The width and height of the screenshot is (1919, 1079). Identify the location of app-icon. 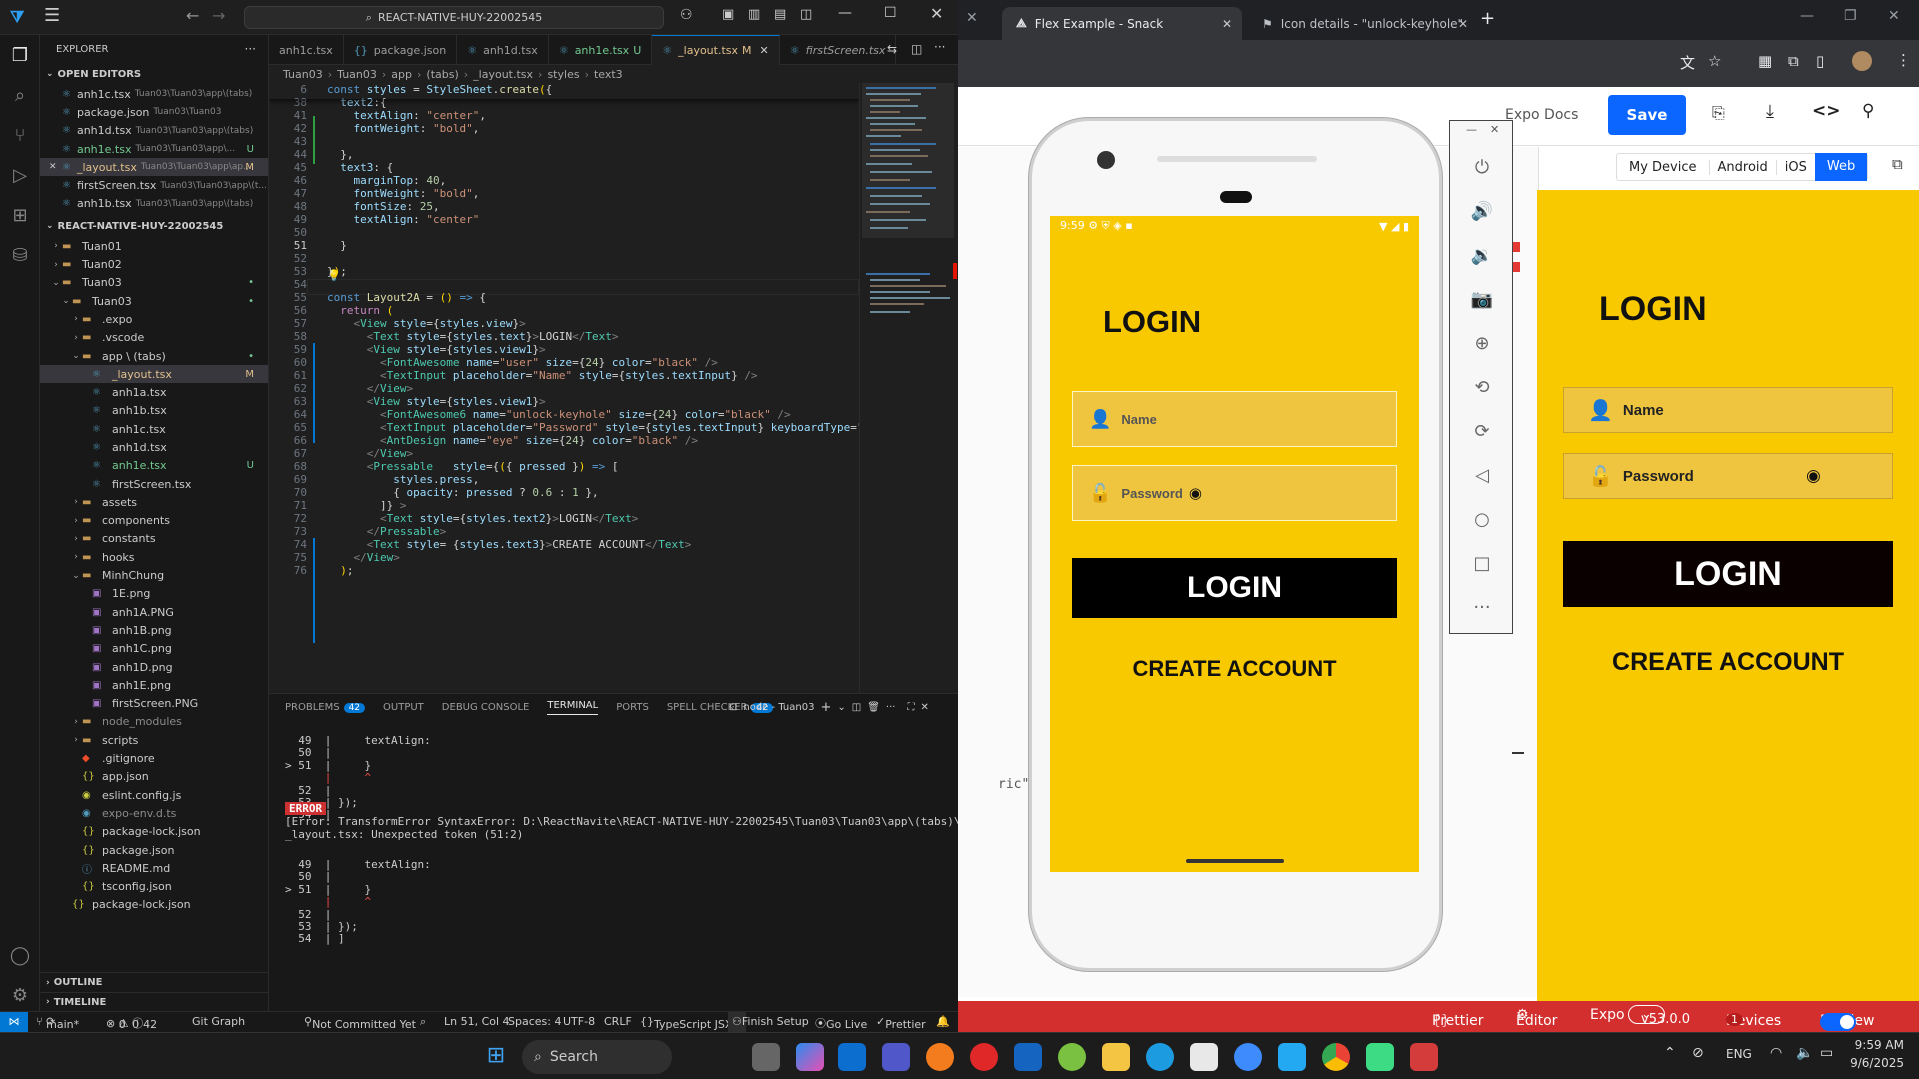
(1028, 1057).